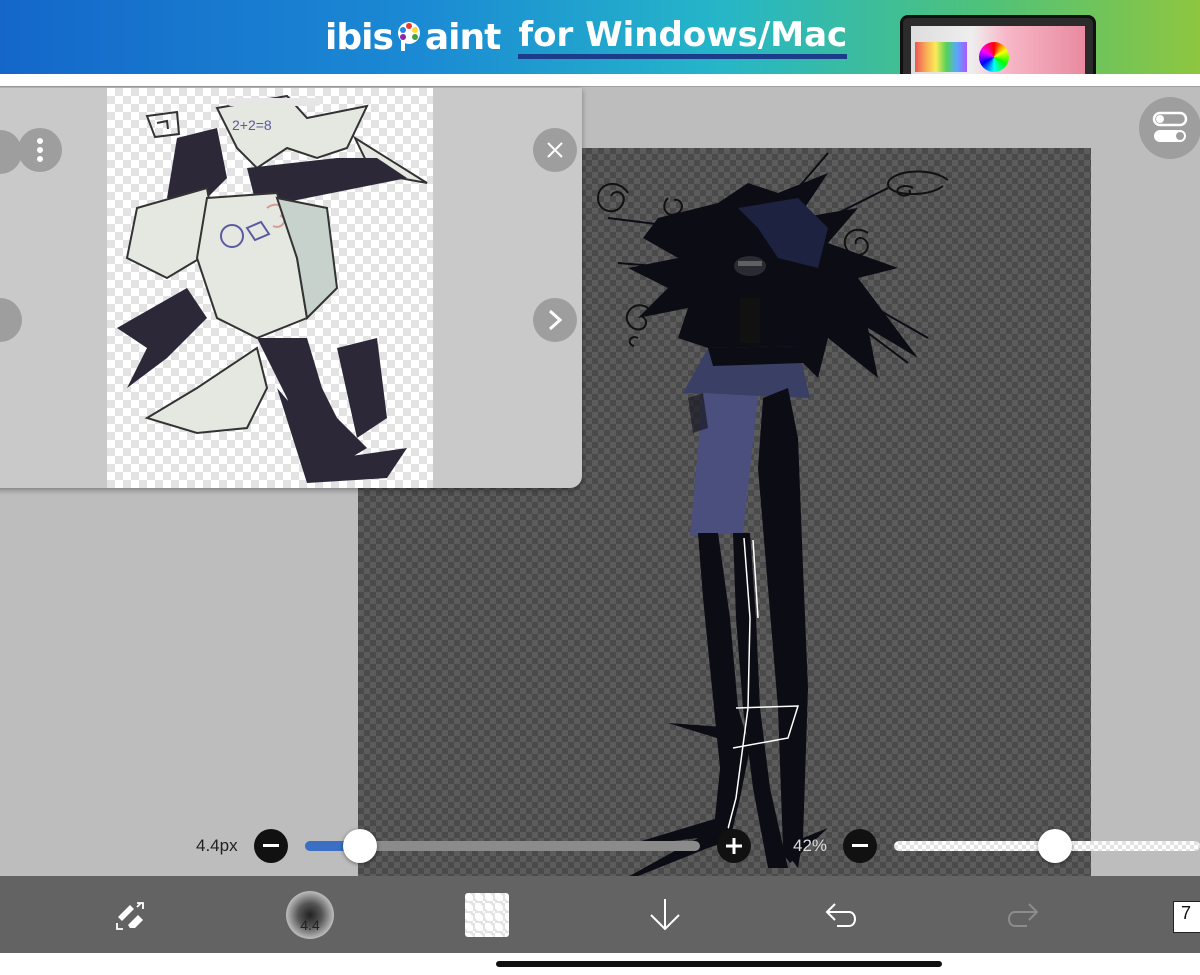 The image size is (1200, 975). What do you see at coordinates (683, 37) in the screenshot?
I see `ad-tagline: for Windows/Mac` at bounding box center [683, 37].